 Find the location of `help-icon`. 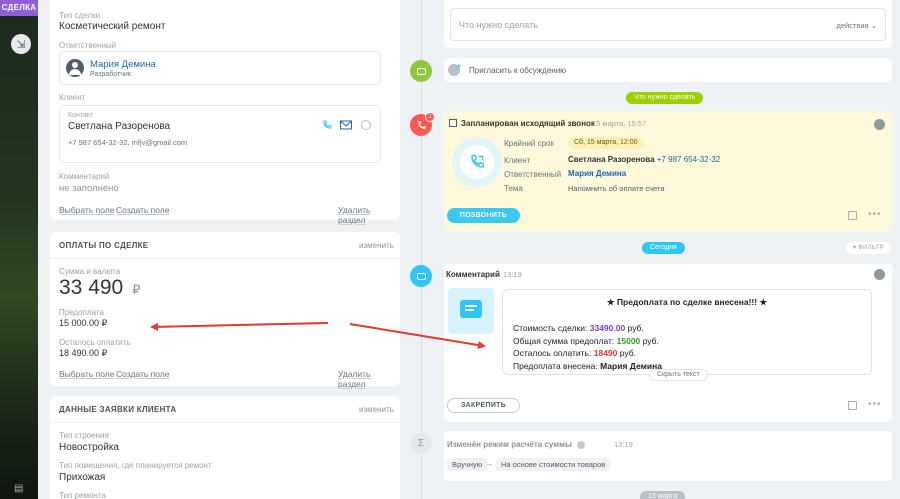

help-icon is located at coordinates (581, 444).